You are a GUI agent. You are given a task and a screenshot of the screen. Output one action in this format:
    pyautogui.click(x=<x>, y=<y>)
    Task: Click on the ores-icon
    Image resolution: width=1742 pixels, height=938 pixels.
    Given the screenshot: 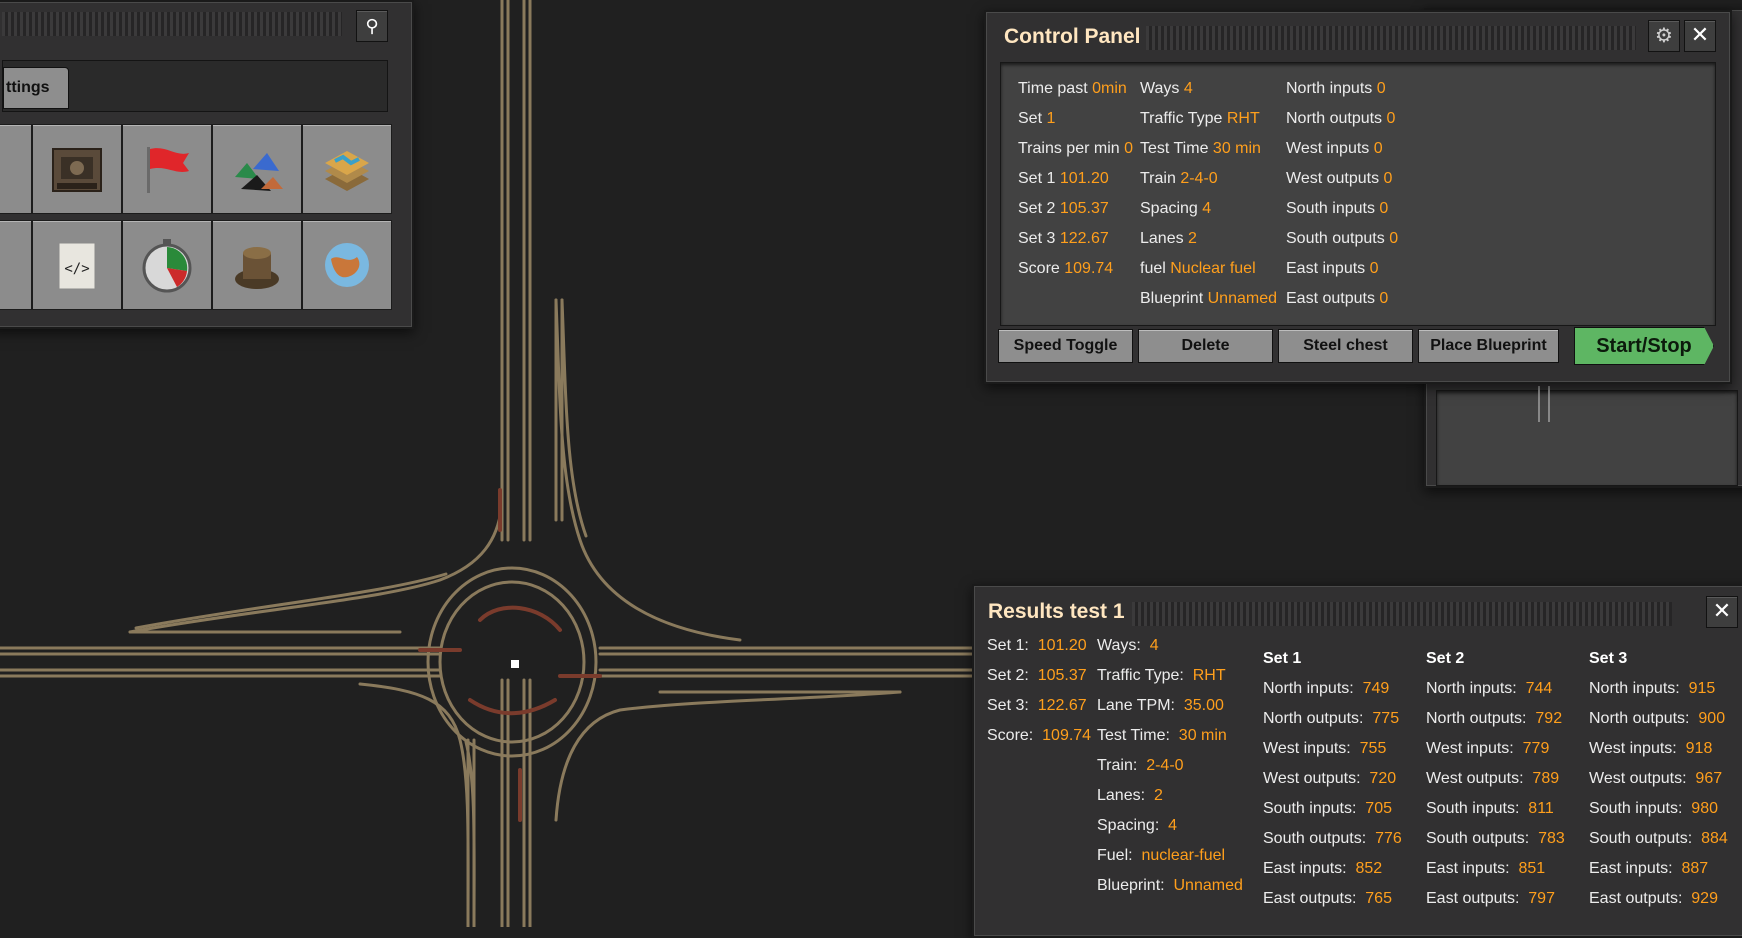 What is the action you would take?
    pyautogui.click(x=259, y=172)
    